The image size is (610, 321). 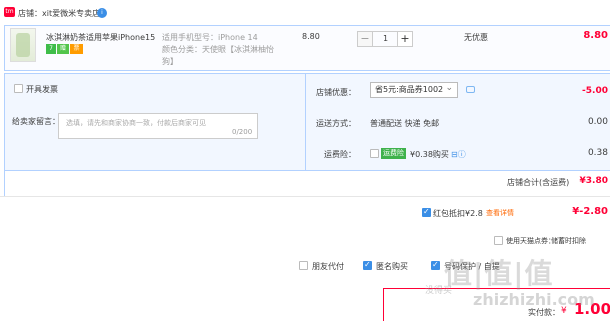 What do you see at coordinates (534, 299) in the screenshot?
I see `watermark-url: zhizhizhi.com` at bounding box center [534, 299].